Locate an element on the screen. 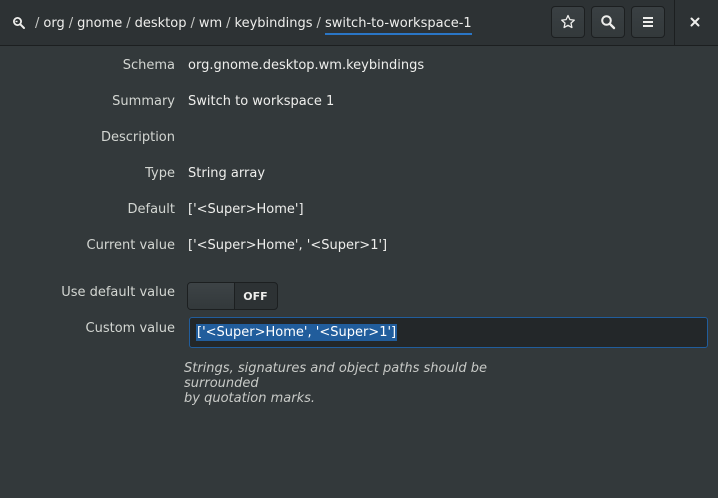 This screenshot has height=498, width=718. hint-line-2: by quotation marks. is located at coordinates (250, 398).